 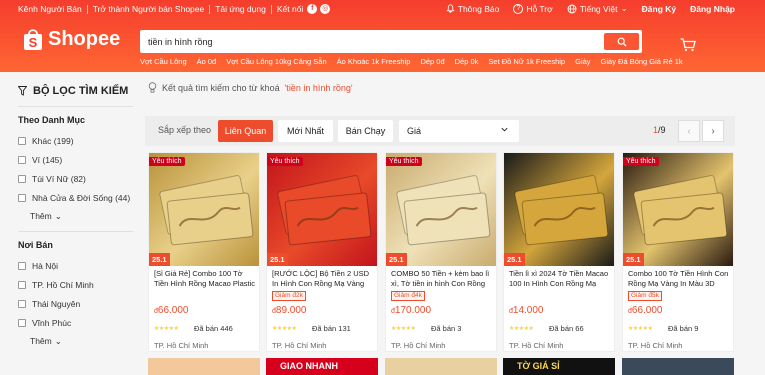 What do you see at coordinates (51, 120) in the screenshot?
I see `category-heading: Theo Danh Mục` at bounding box center [51, 120].